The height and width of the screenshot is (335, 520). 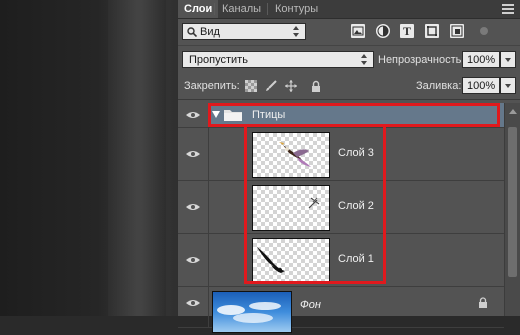 What do you see at coordinates (192, 32) in the screenshot?
I see `search-icon` at bounding box center [192, 32].